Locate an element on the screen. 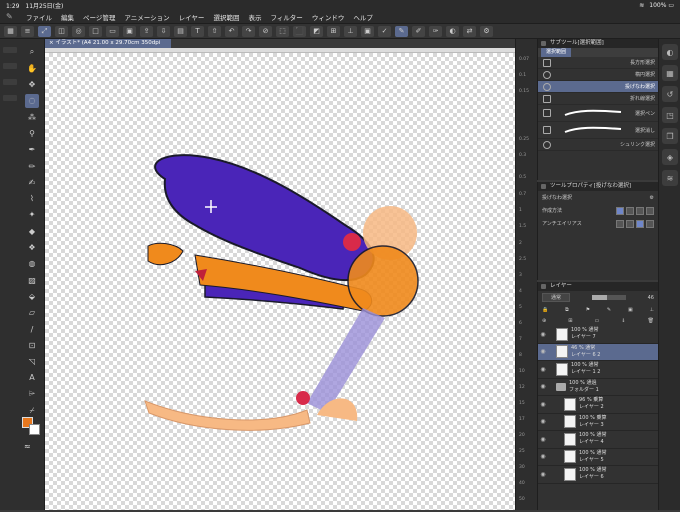  menu-help: ヘルプ is located at coordinates (363, 17).